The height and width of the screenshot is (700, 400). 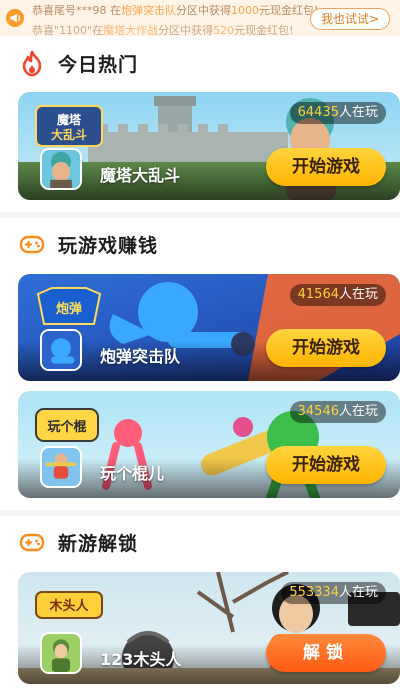 What do you see at coordinates (69, 119) in the screenshot?
I see `svg-text: 魔塔` at bounding box center [69, 119].